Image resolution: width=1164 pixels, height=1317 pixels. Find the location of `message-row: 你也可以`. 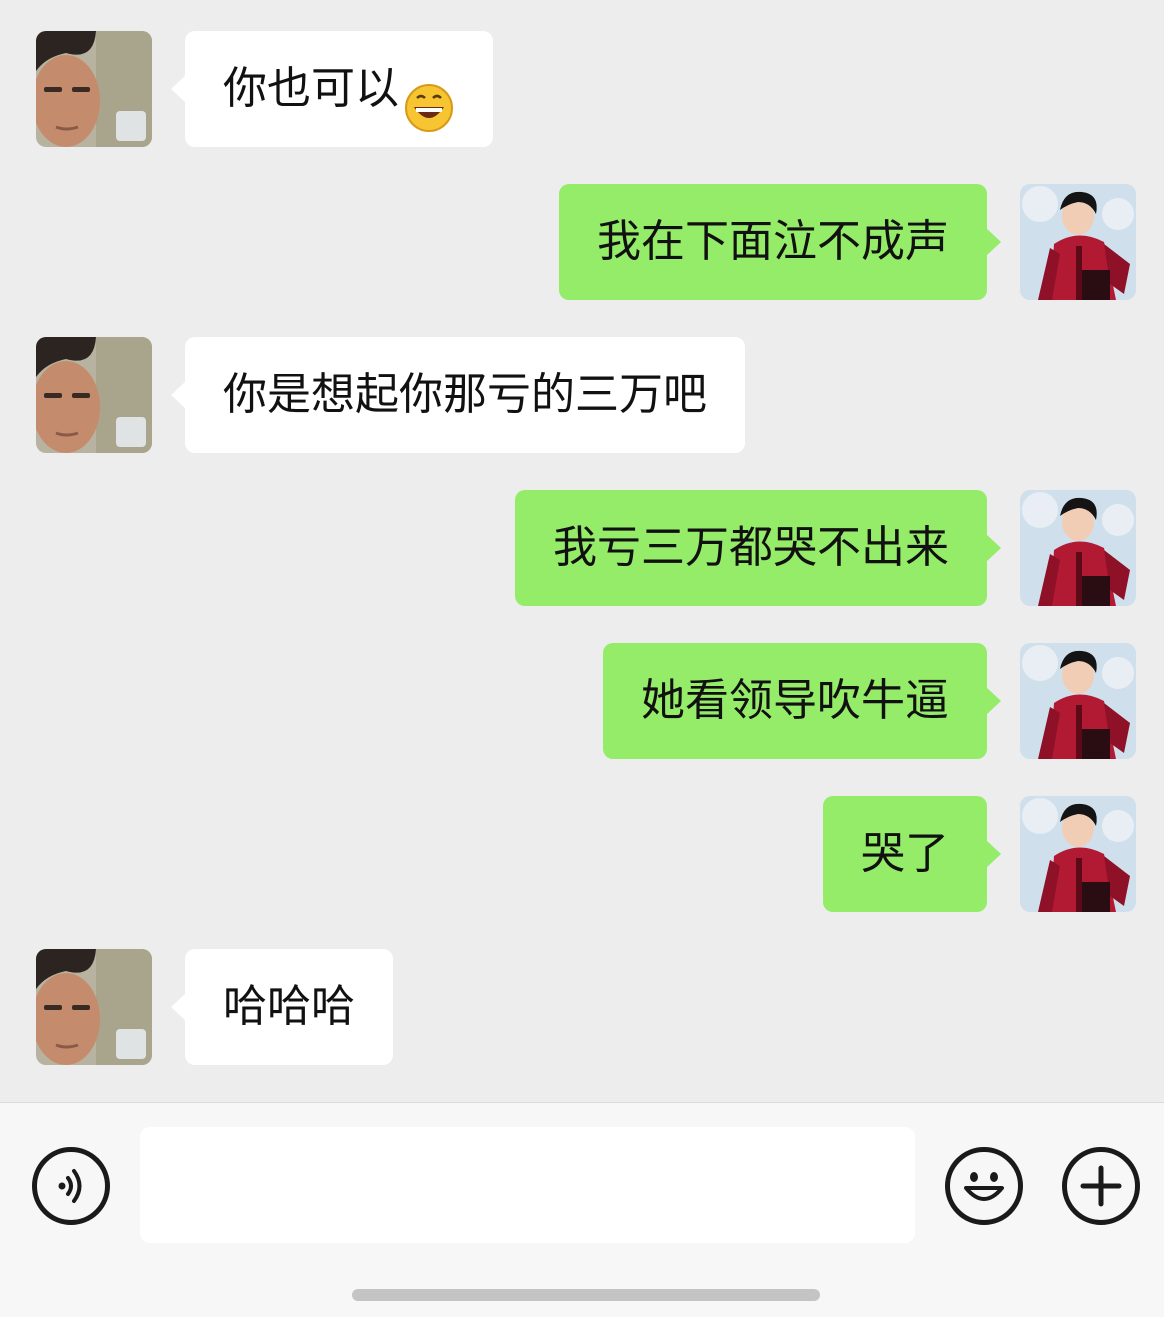

message-row: 你也可以 is located at coordinates (582, 89).